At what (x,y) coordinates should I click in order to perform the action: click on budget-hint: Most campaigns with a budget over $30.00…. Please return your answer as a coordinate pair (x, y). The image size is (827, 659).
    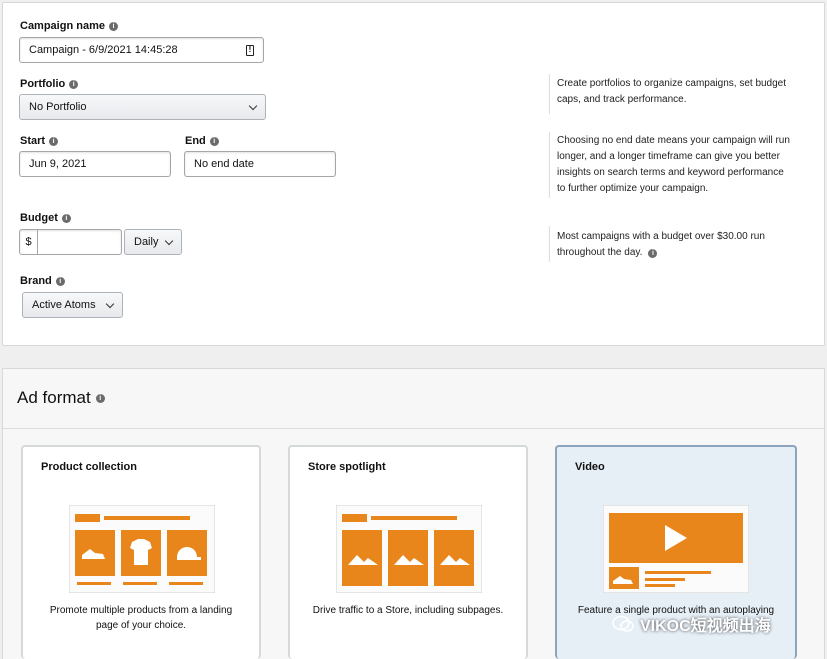
    Looking at the image, I should click on (661, 244).